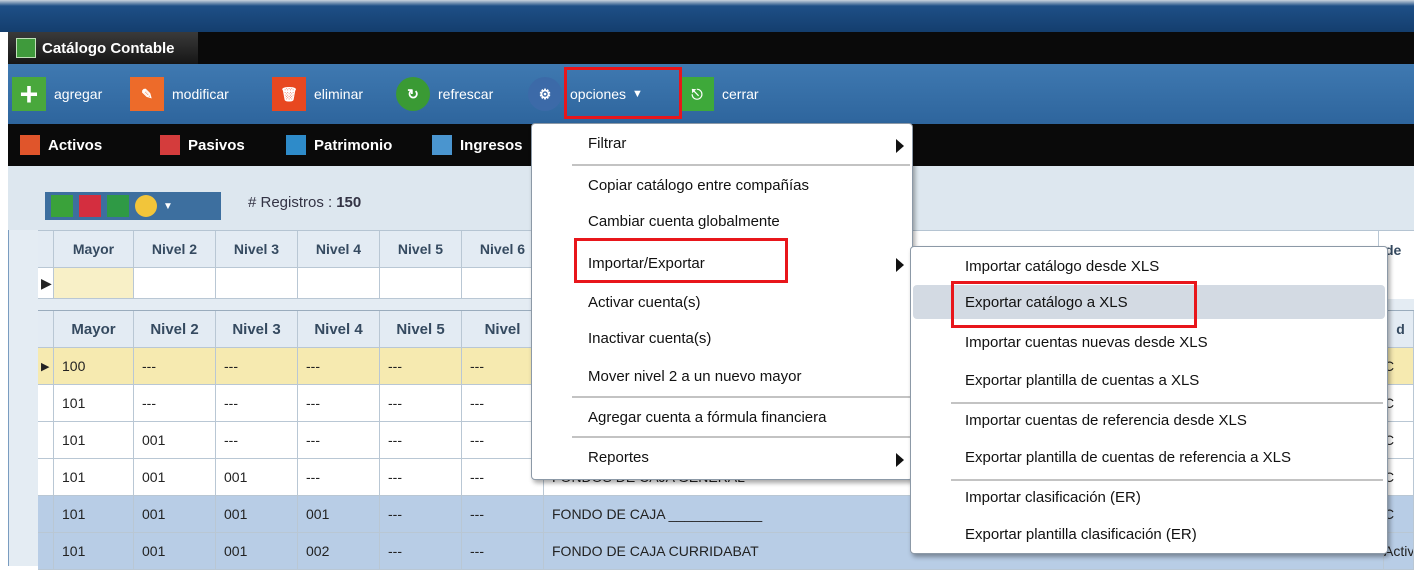 Image resolution: width=1414 pixels, height=570 pixels. Describe the element at coordinates (684, 221) in the screenshot. I see `menu-item-cambiar: Cambiar cuenta globalmente` at that location.